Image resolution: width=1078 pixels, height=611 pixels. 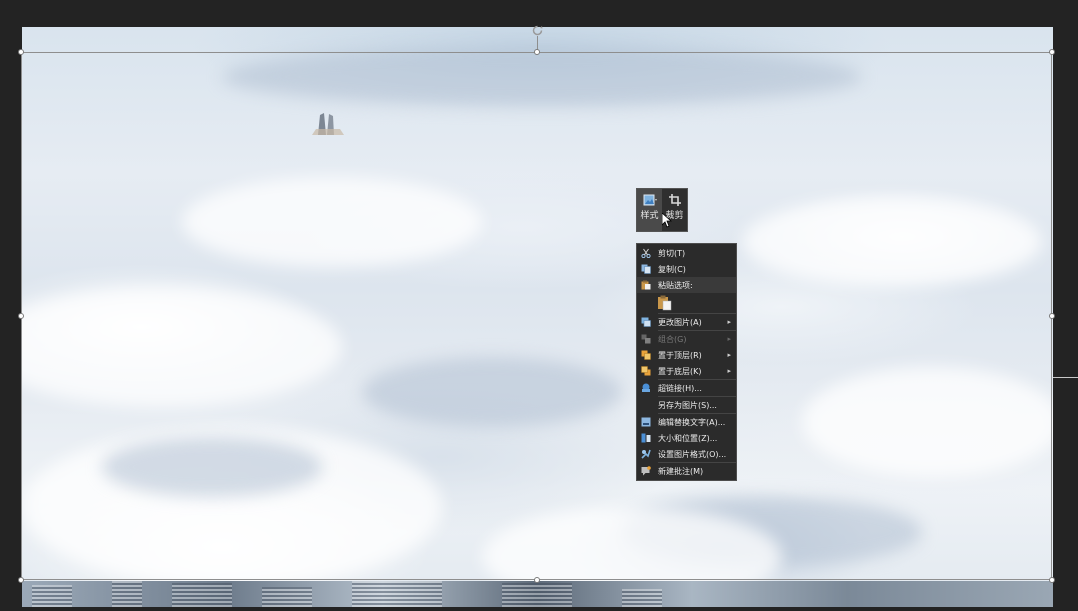 What do you see at coordinates (1065, 377) in the screenshot?
I see `guide-line` at bounding box center [1065, 377].